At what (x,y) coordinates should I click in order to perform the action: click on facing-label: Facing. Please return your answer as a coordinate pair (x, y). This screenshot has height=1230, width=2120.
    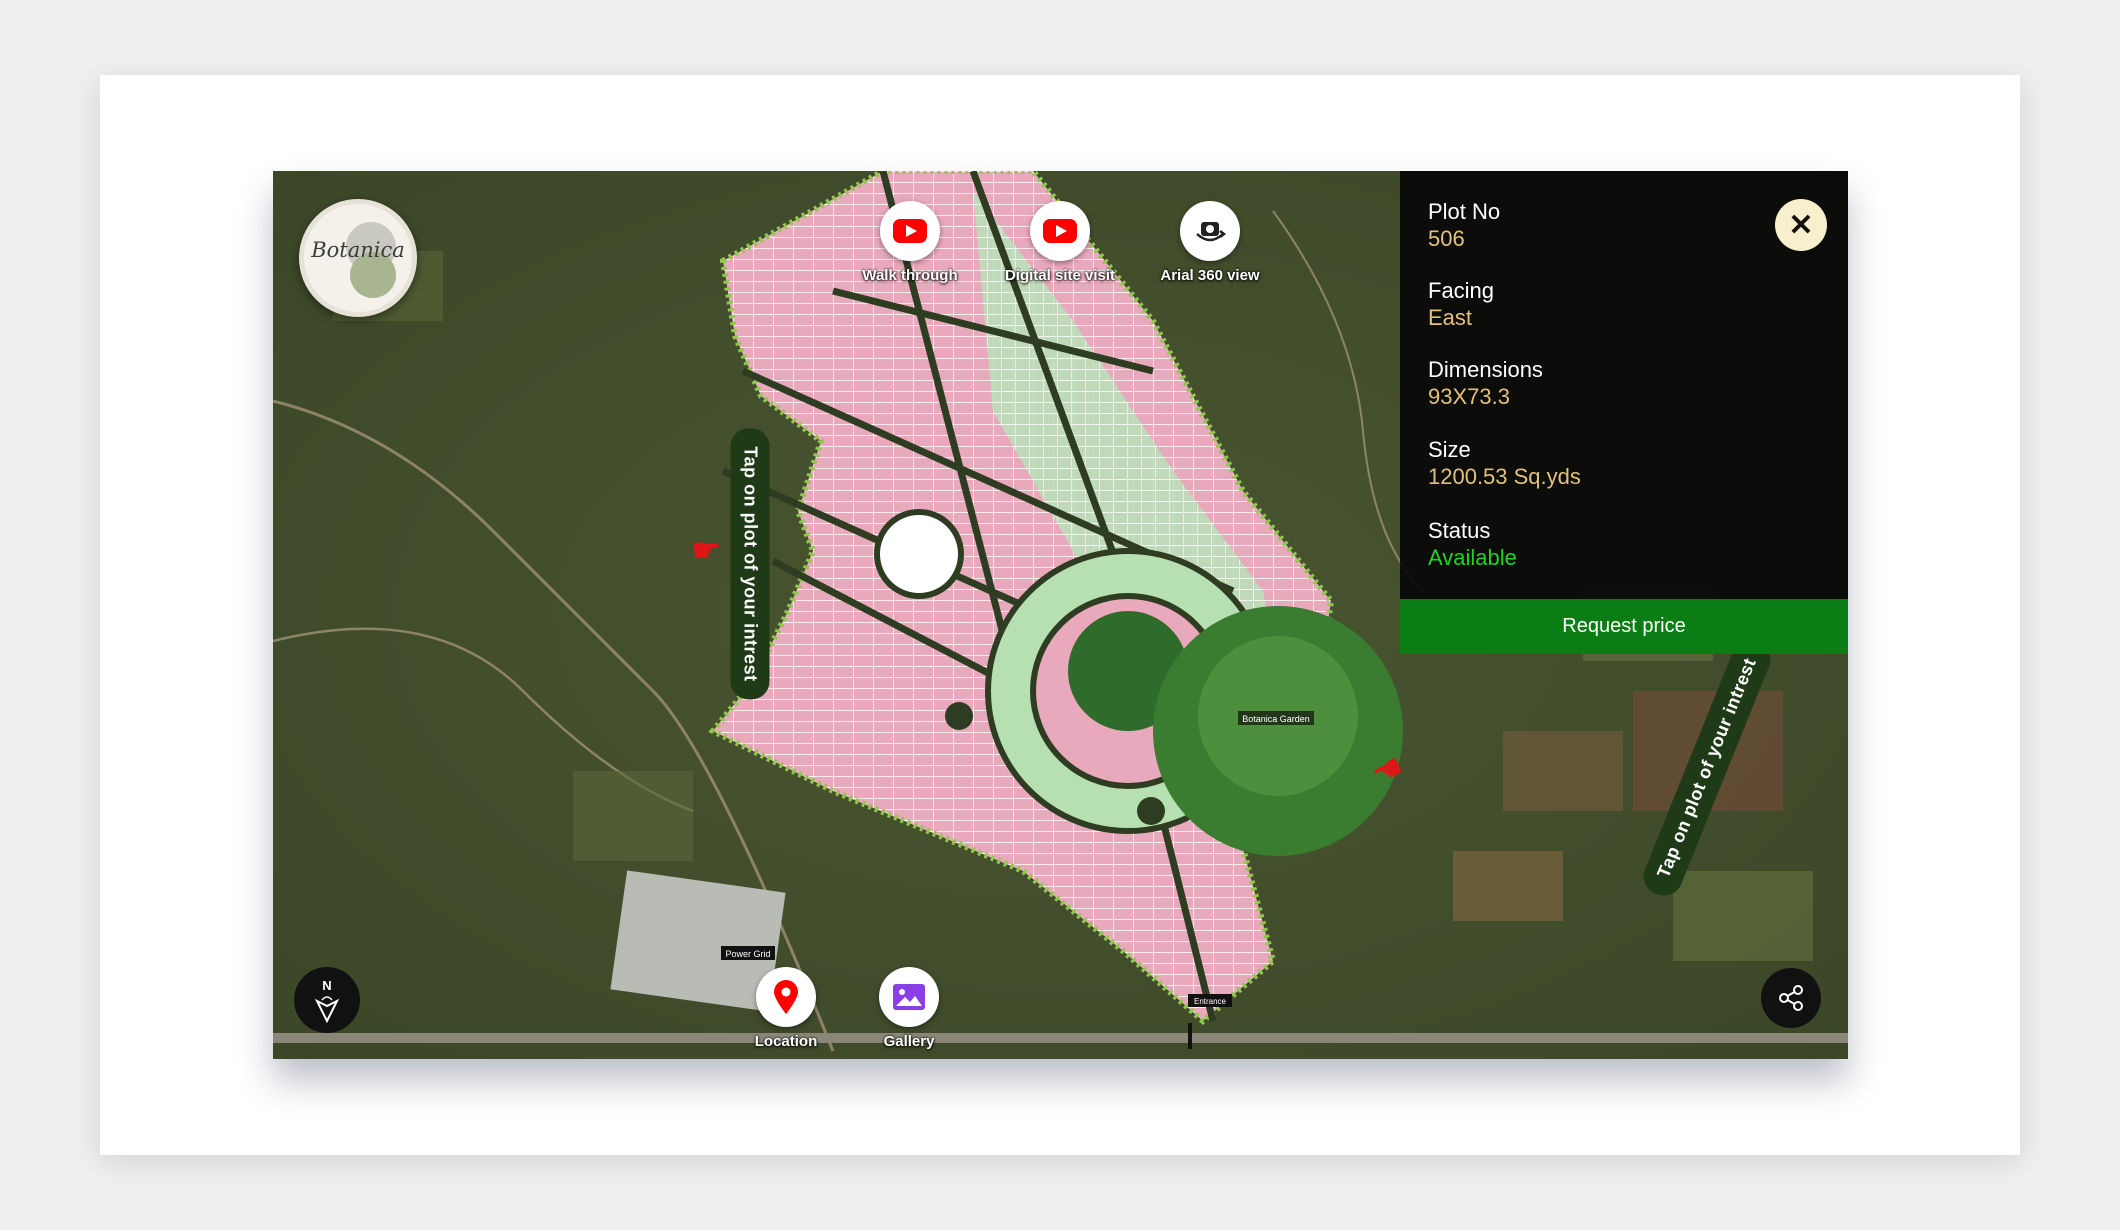
    Looking at the image, I should click on (1461, 290).